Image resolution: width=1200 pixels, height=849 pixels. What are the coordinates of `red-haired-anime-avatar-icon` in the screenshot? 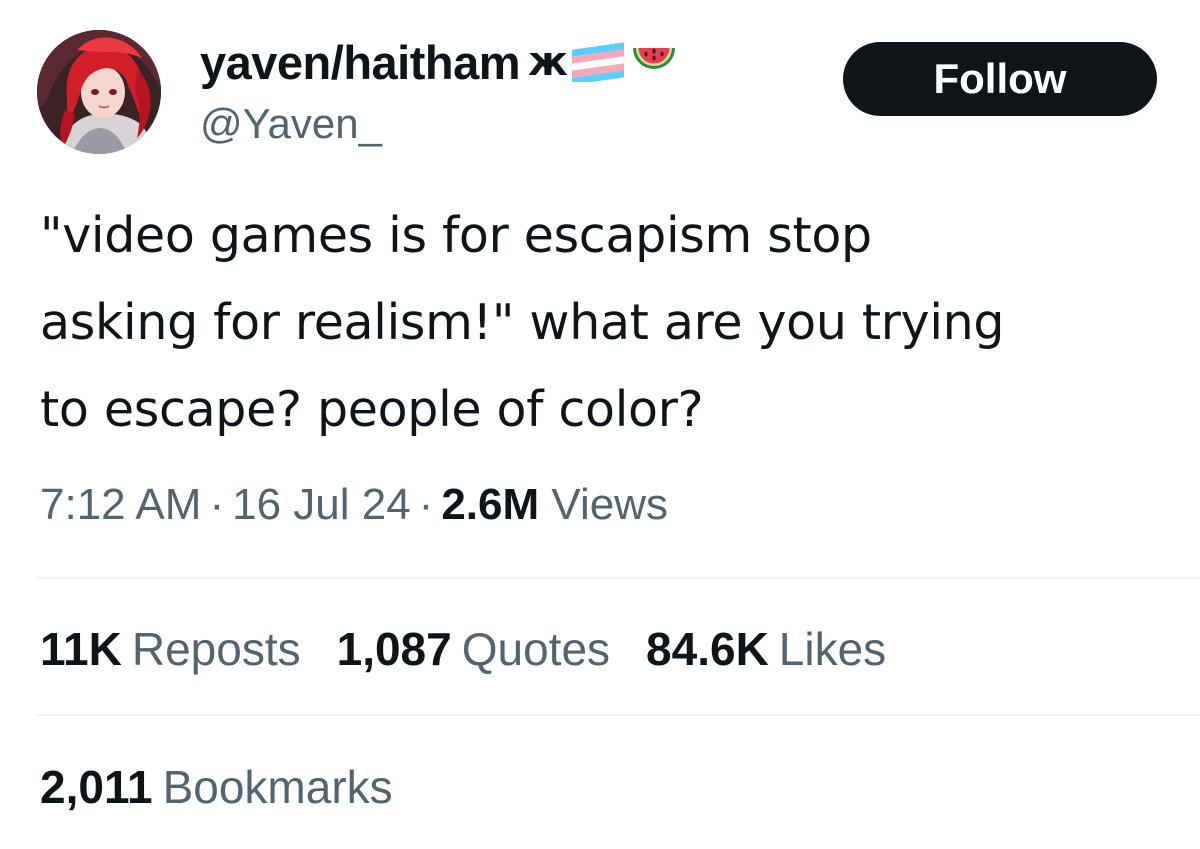 It's located at (99, 92).